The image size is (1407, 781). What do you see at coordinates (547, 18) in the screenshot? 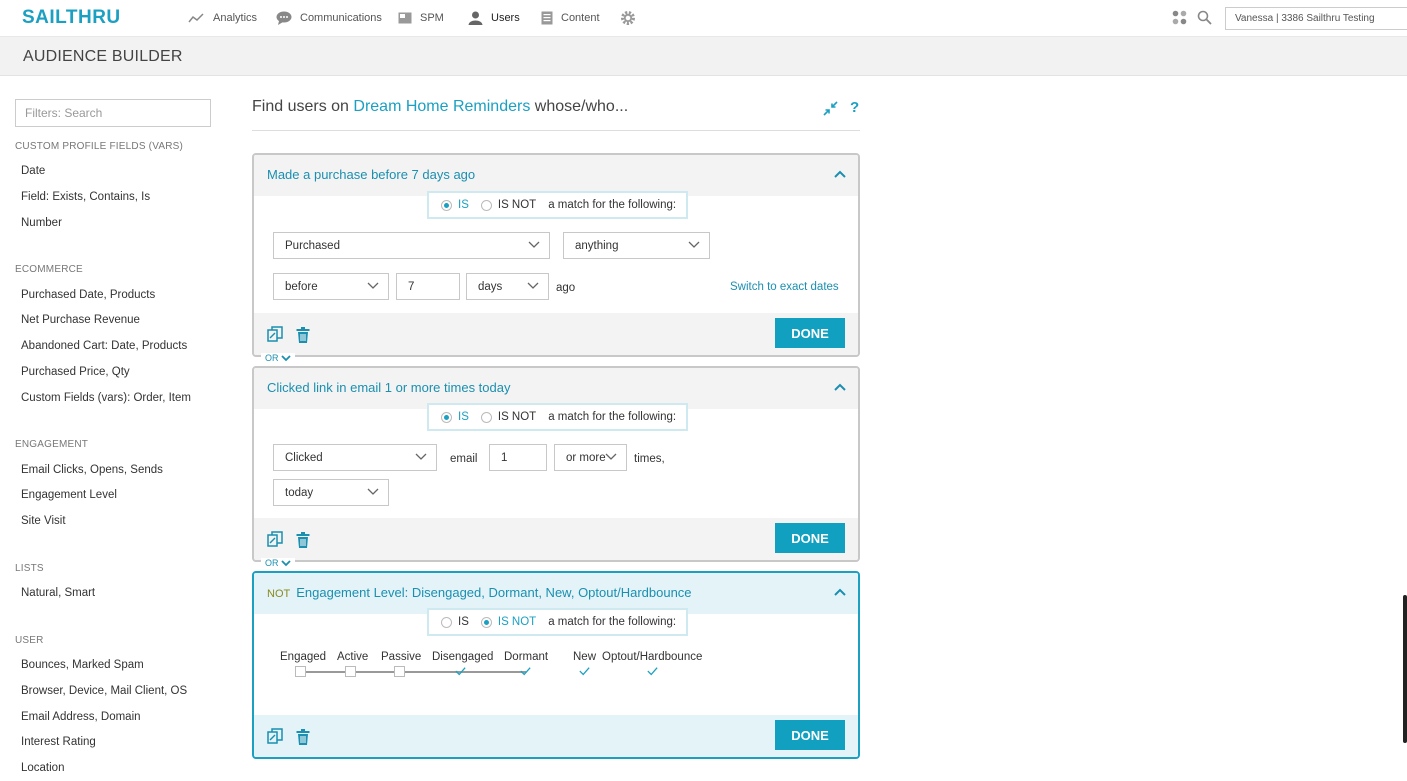
I see `document-icon` at bounding box center [547, 18].